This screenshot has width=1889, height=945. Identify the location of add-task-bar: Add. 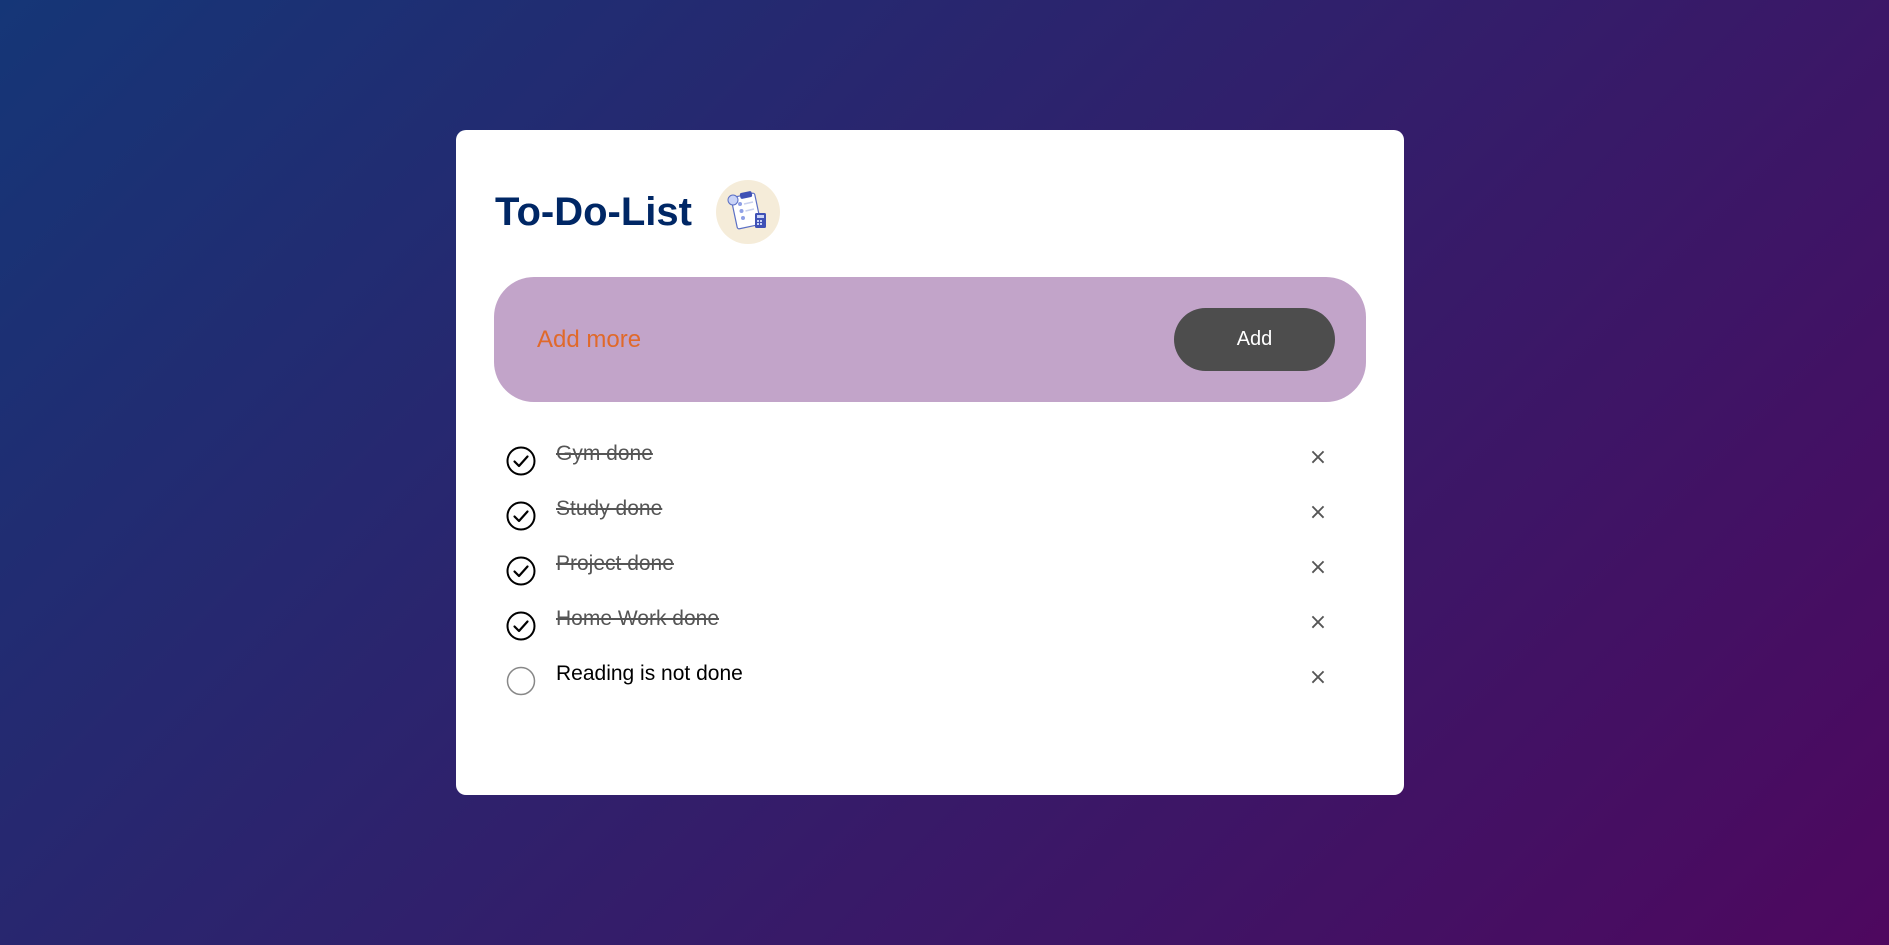
(930, 339).